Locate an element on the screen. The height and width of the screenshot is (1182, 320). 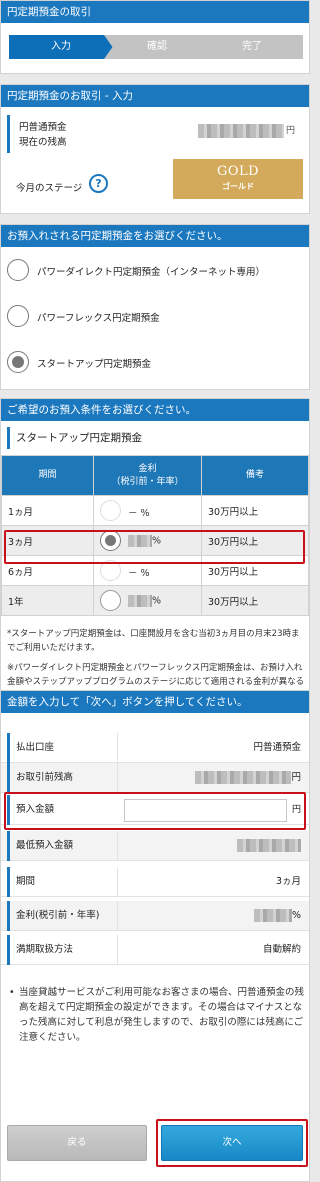
header-rate-line2: （税引前・年率） is located at coordinates (147, 481).